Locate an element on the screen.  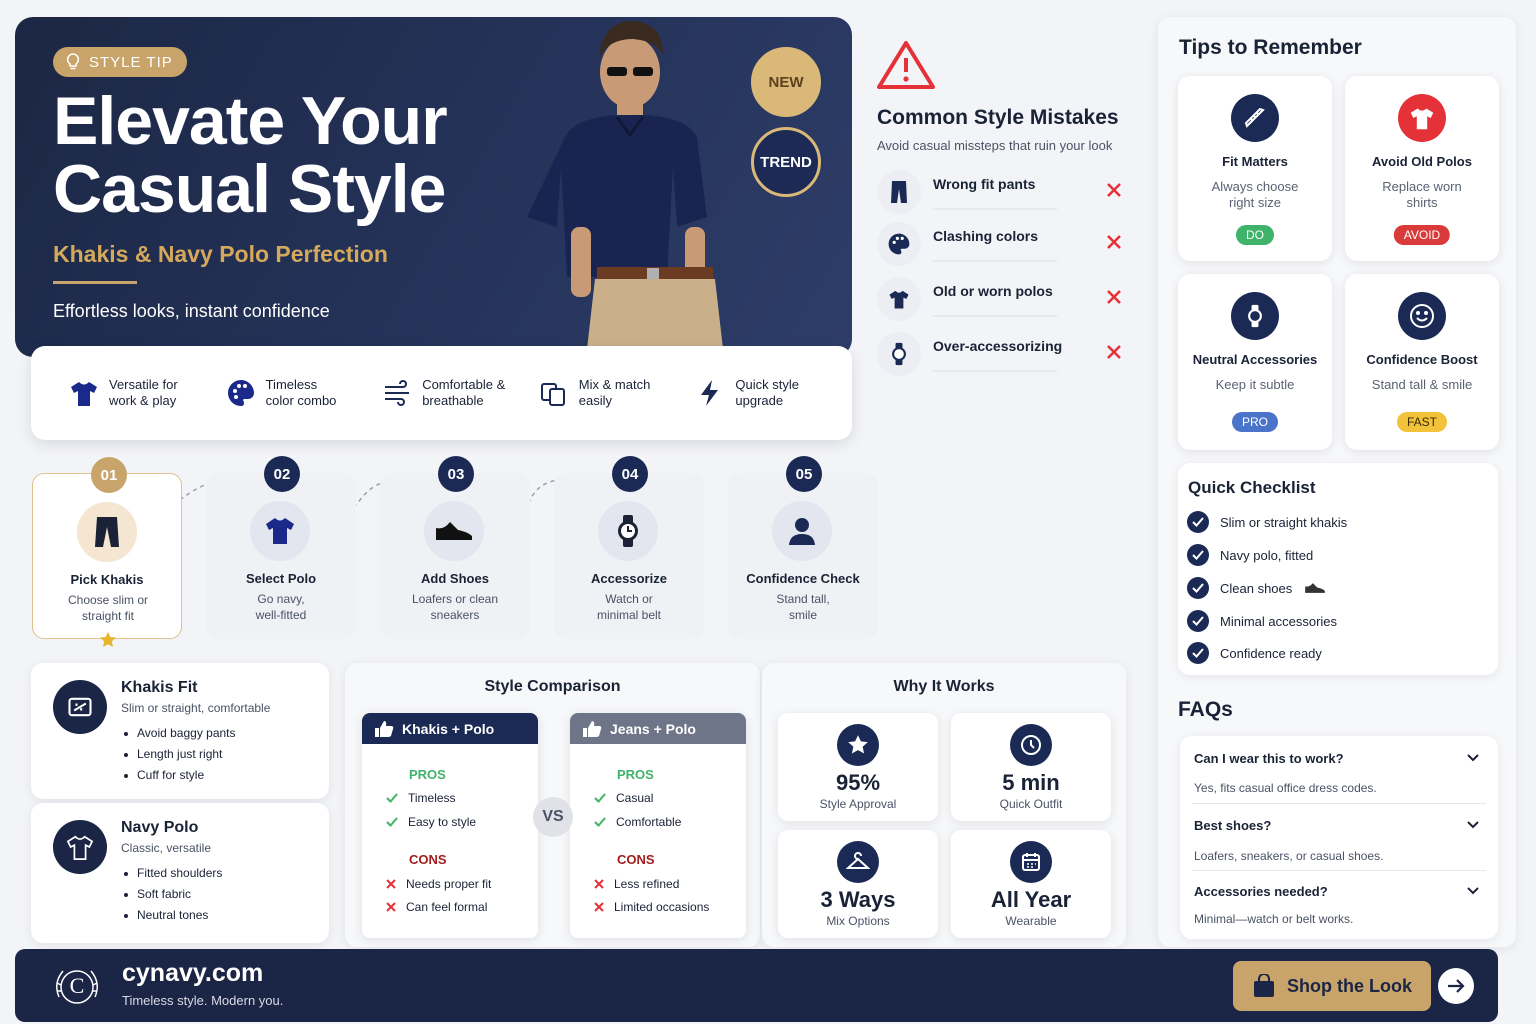
tip-title: Neutral Accessories is located at coordinates (1255, 359).